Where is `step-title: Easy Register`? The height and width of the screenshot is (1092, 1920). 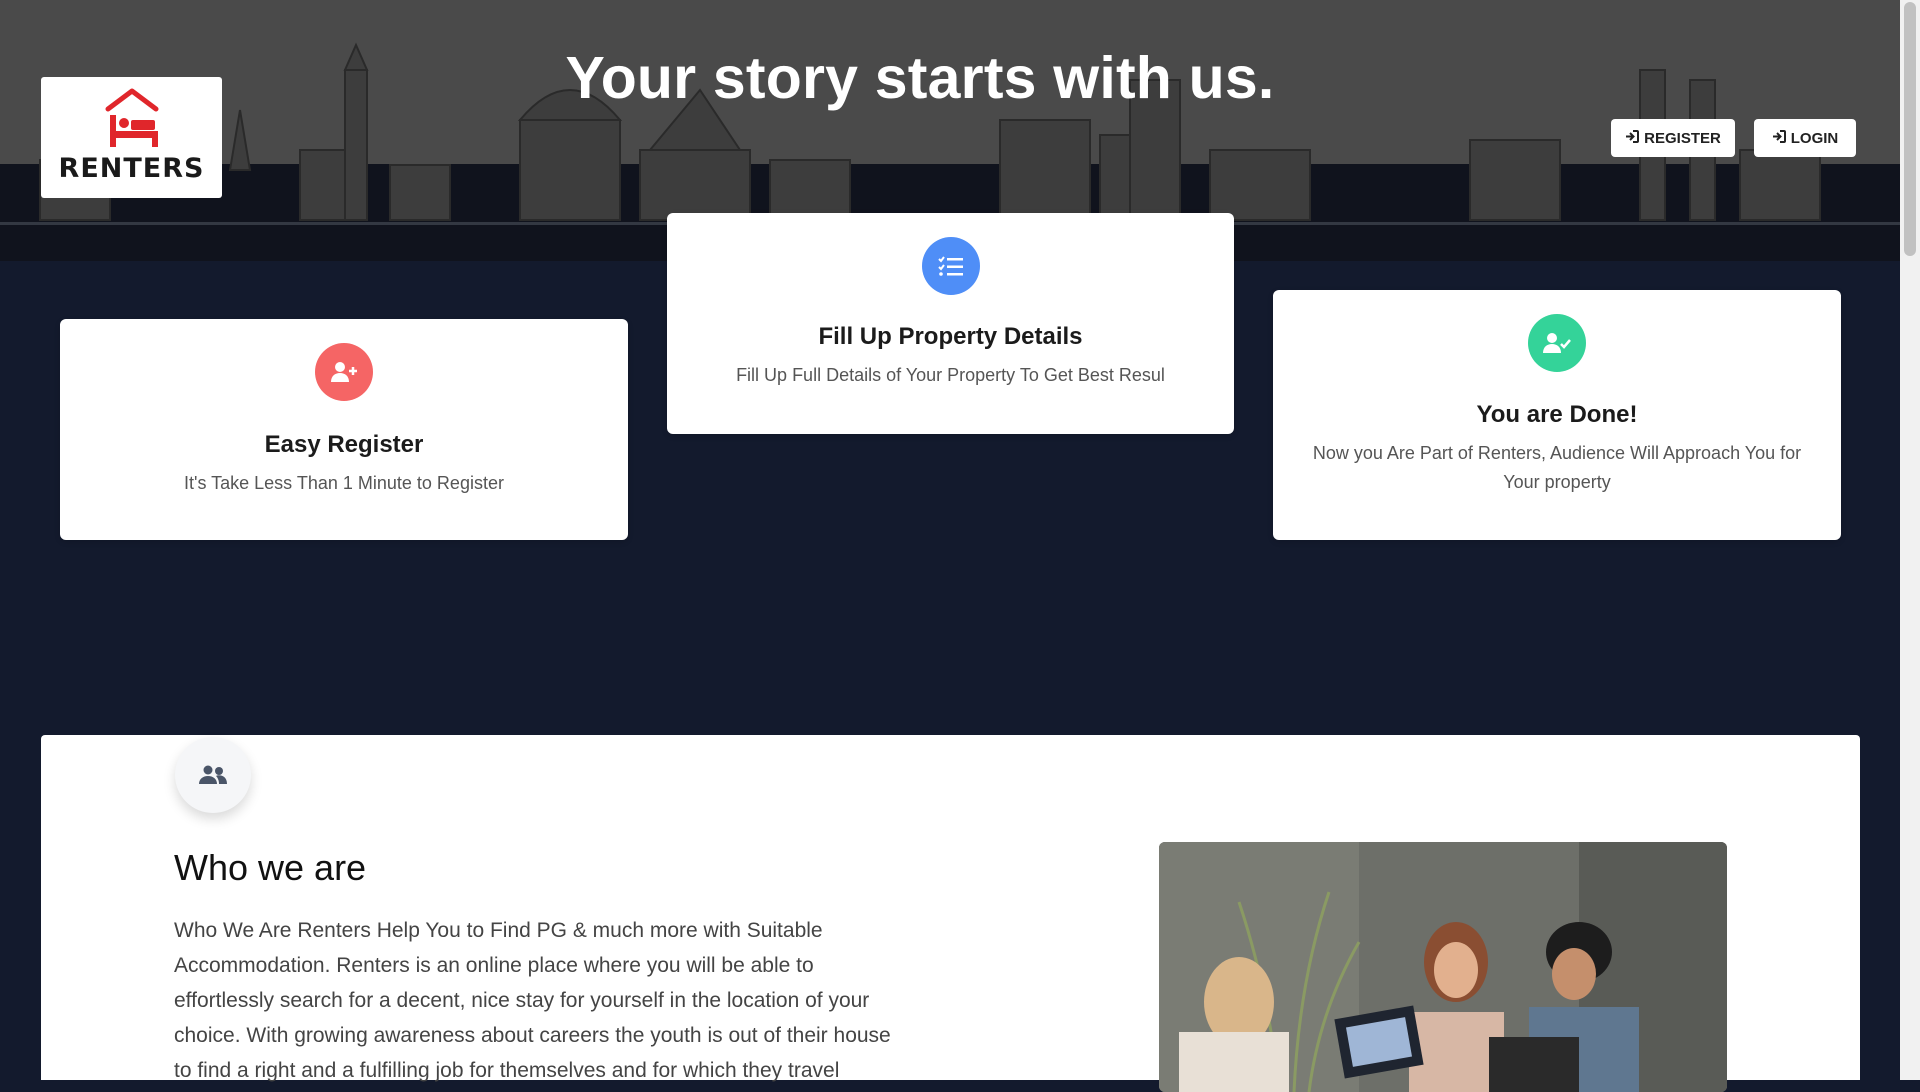
step-title: Easy Register is located at coordinates (344, 444).